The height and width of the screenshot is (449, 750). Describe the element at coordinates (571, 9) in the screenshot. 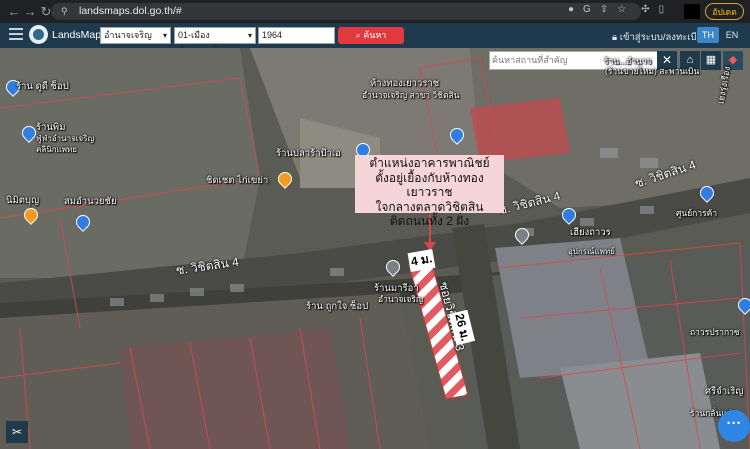

I see `location-icon: ●` at that location.